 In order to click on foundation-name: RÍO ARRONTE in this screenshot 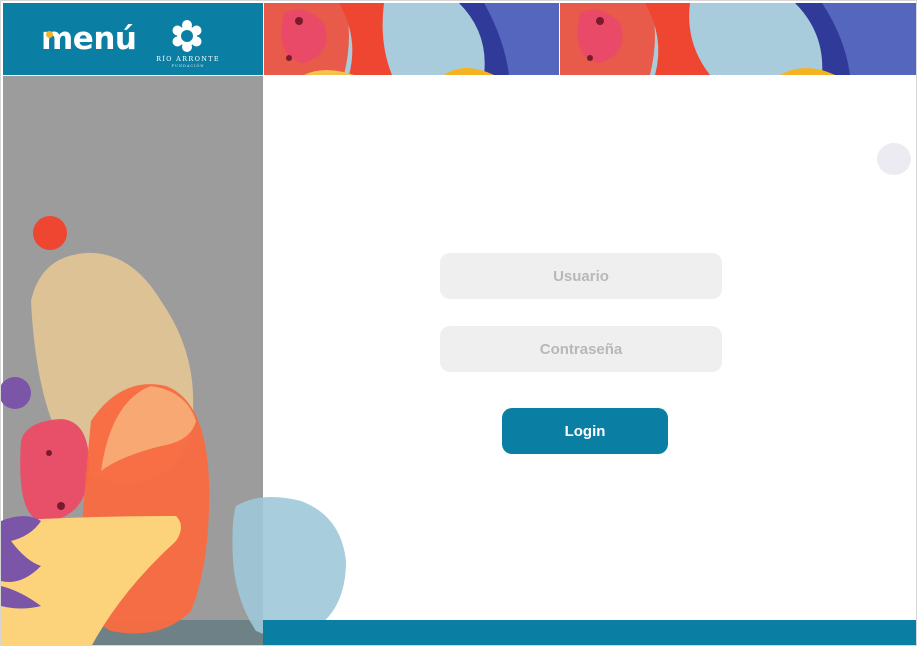, I will do `click(188, 59)`.